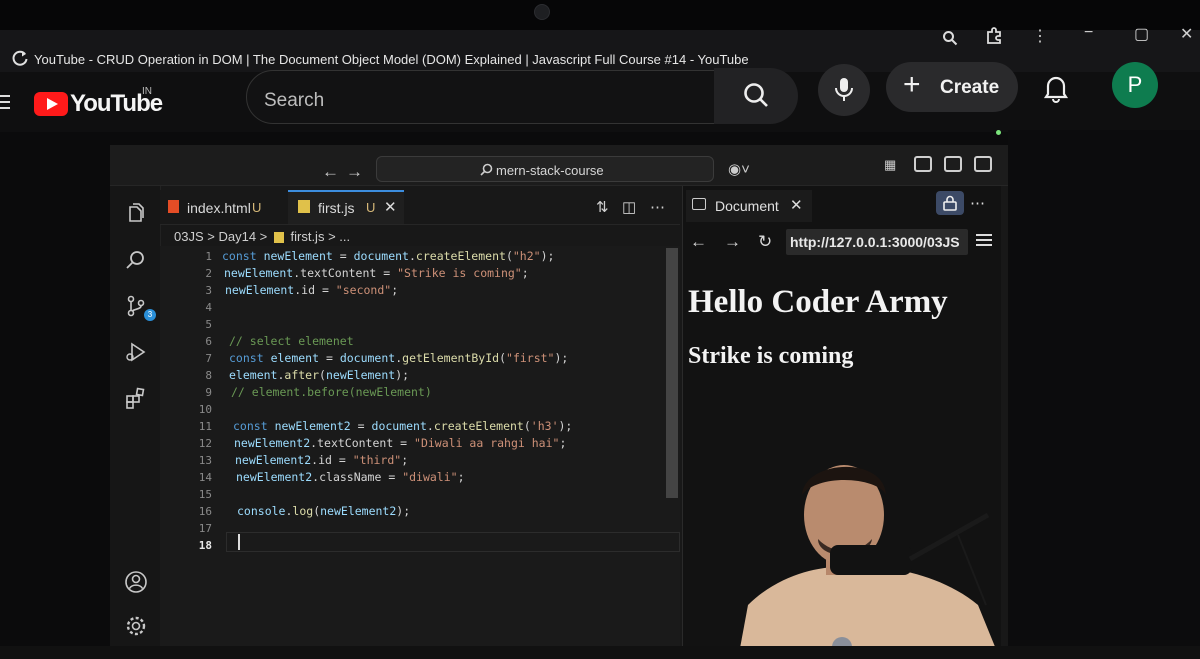  I want to click on line-number: 5, so click(208, 324).